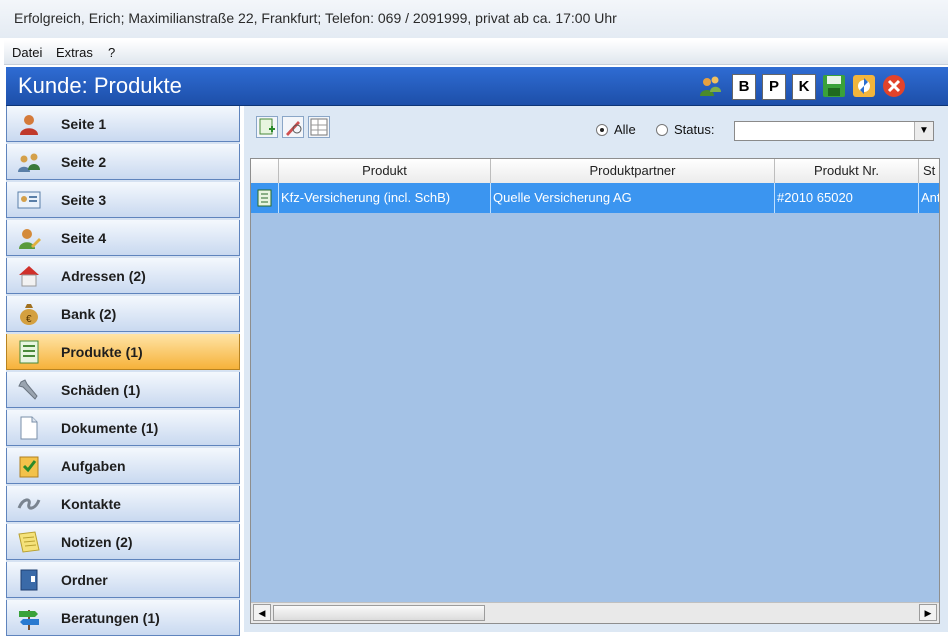 The width and height of the screenshot is (948, 636). What do you see at coordinates (110, 618) in the screenshot?
I see `sidebar-item-label: Beratungen (1)` at bounding box center [110, 618].